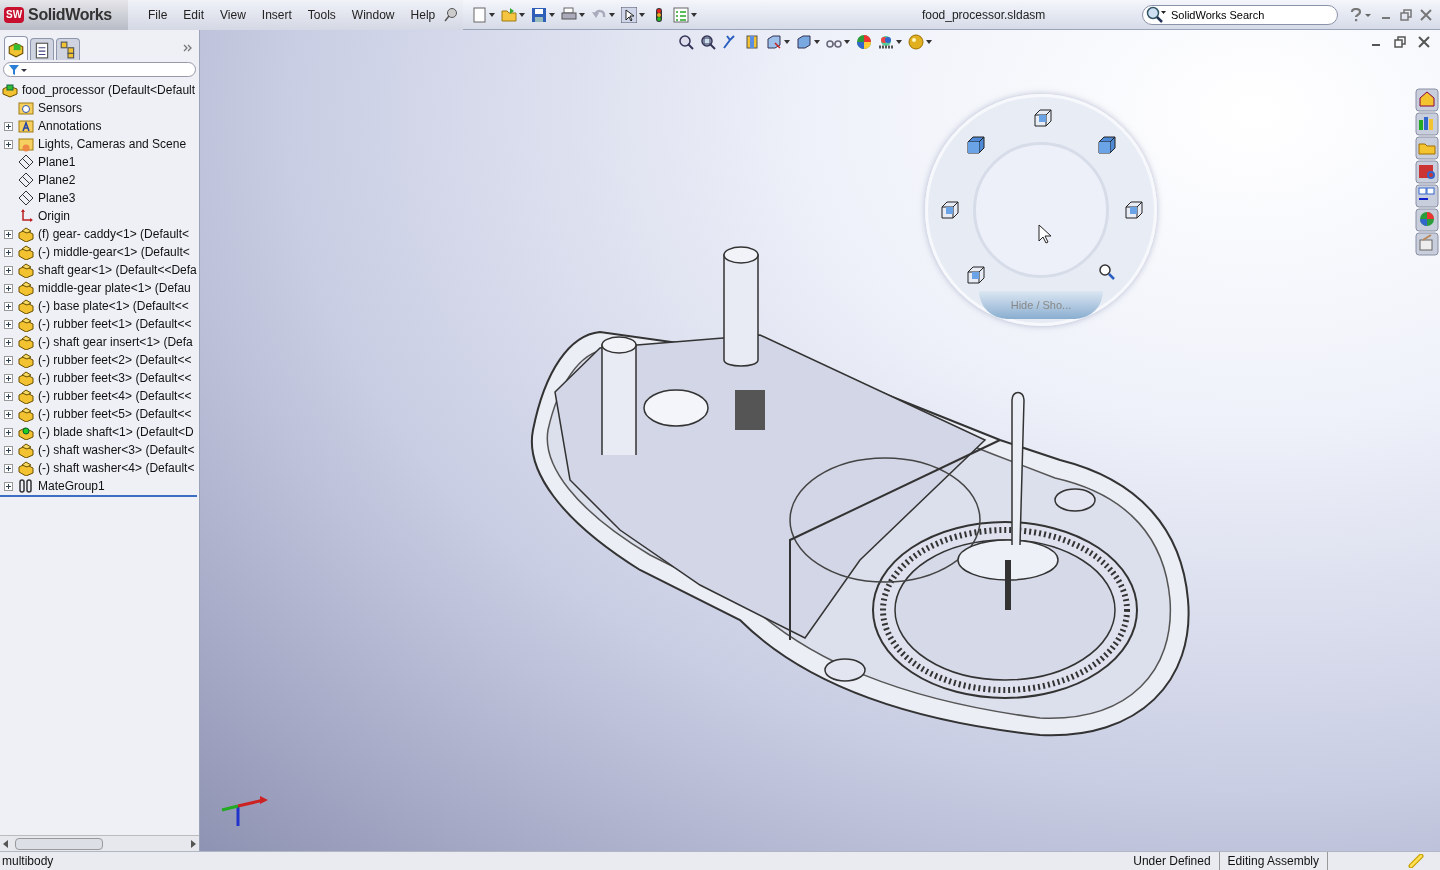 The height and width of the screenshot is (870, 1440). Describe the element at coordinates (115, 414) in the screenshot. I see `tree-item: (-) rubber feet<5> (Default<<` at that location.